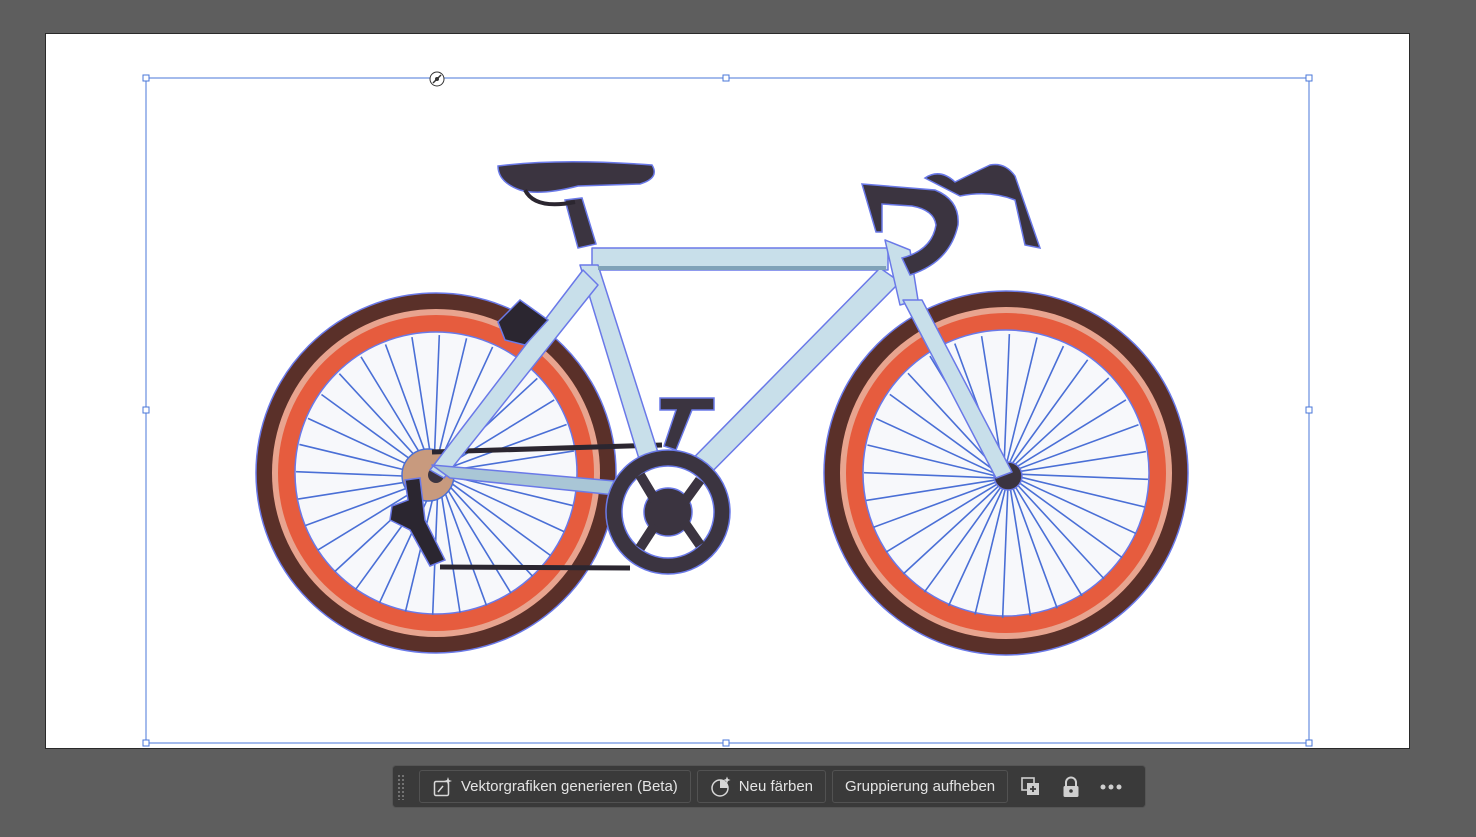 The width and height of the screenshot is (1476, 837). What do you see at coordinates (437, 79) in the screenshot?
I see `rotate-handle-icon` at bounding box center [437, 79].